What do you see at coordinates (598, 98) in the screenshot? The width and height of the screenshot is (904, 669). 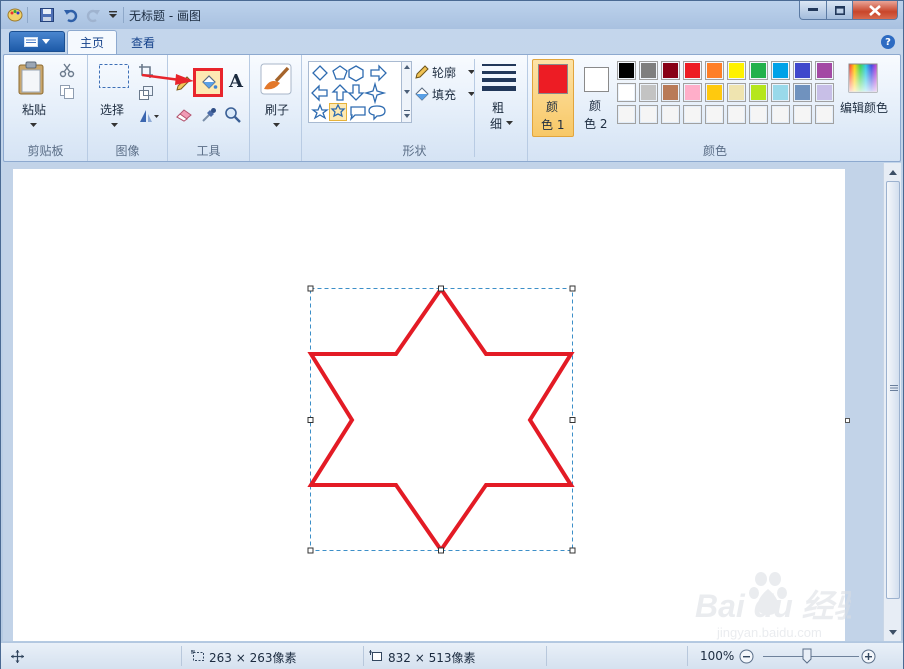 I see `color2-button: 颜 色 2` at bounding box center [598, 98].